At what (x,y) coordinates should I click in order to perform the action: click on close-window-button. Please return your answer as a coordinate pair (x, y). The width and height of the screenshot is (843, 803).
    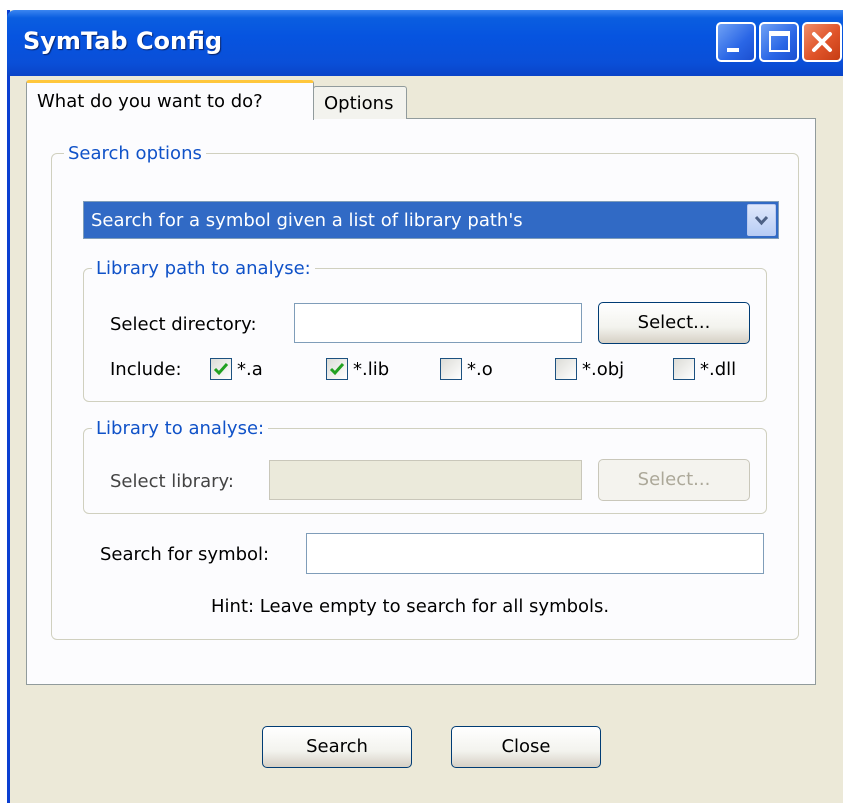
    Looking at the image, I should click on (822, 42).